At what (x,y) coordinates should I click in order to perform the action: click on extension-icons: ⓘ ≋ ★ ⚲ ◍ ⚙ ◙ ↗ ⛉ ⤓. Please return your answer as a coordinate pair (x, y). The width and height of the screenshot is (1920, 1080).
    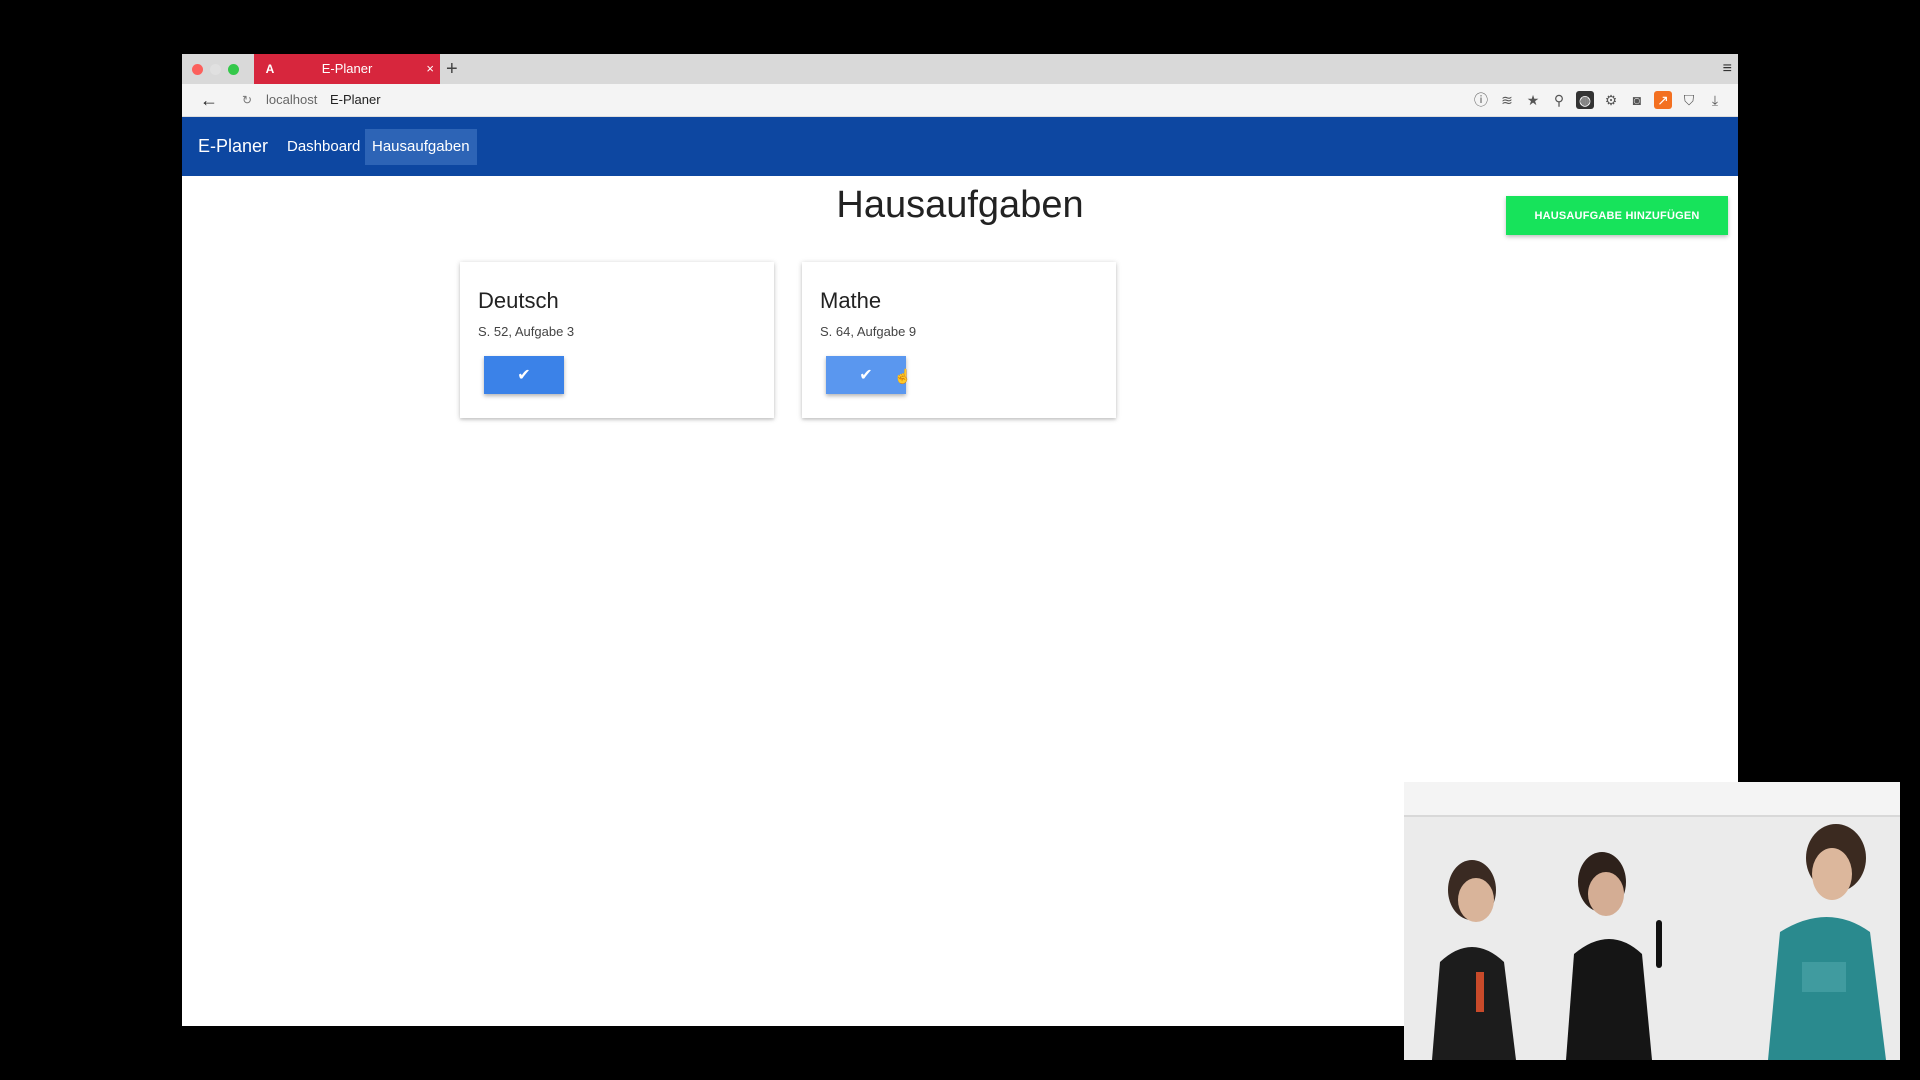
    Looking at the image, I should click on (1598, 100).